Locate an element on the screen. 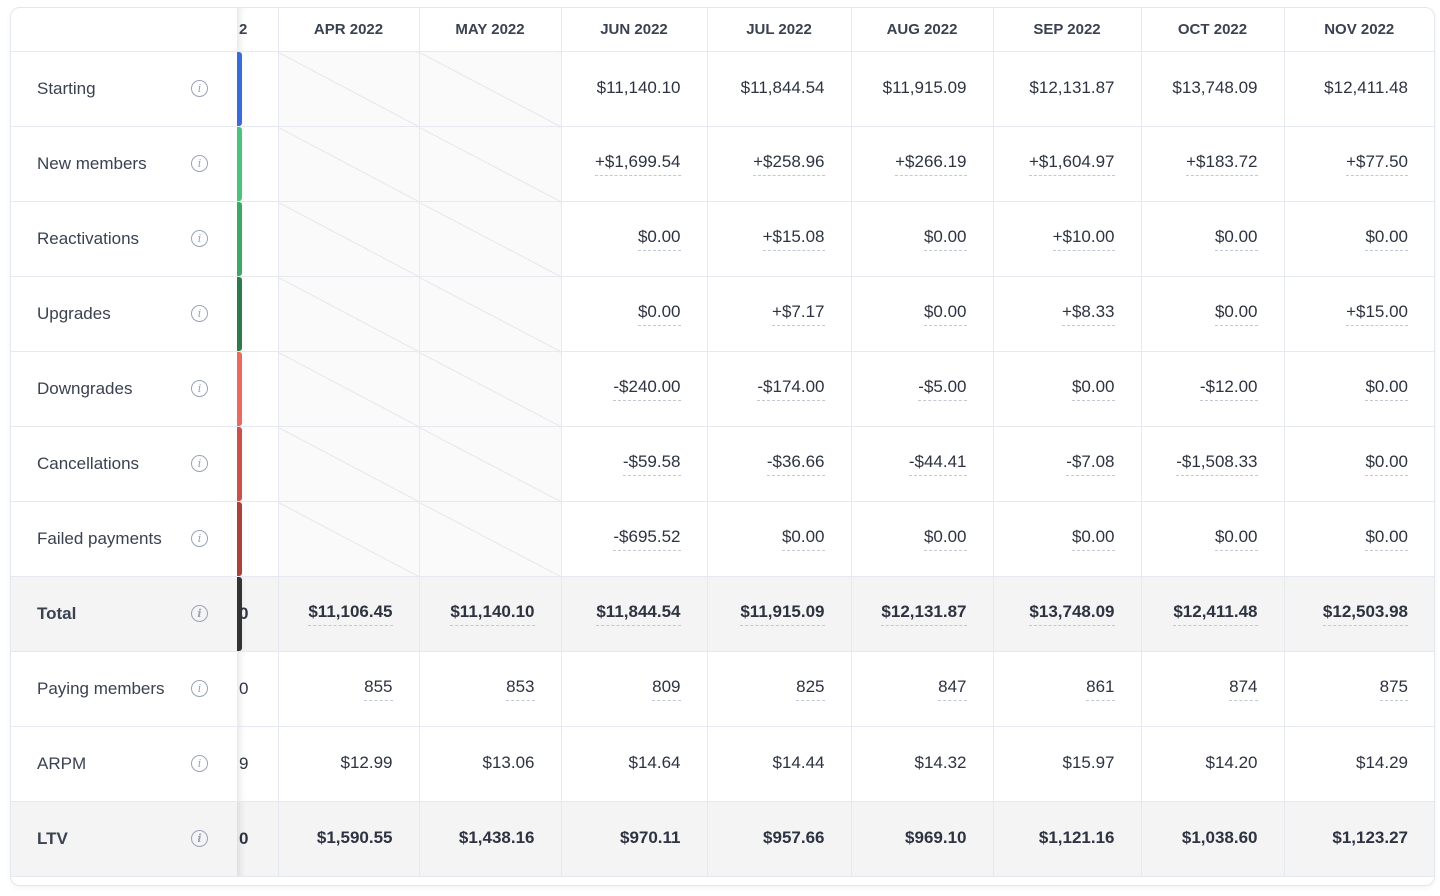  cell-value: +$7.17 is located at coordinates (798, 314).